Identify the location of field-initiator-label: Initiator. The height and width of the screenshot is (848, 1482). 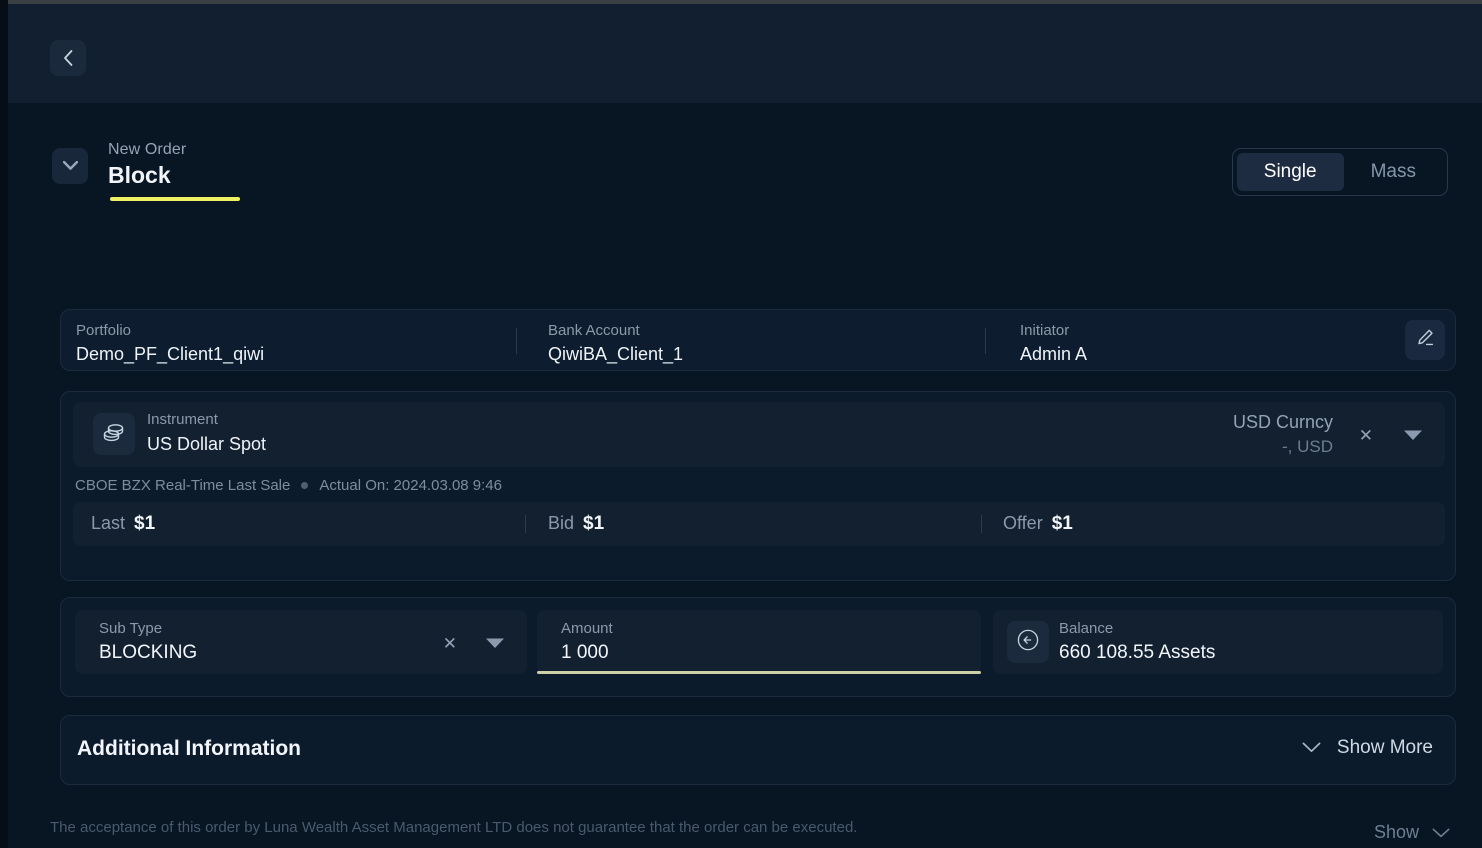
(1045, 330).